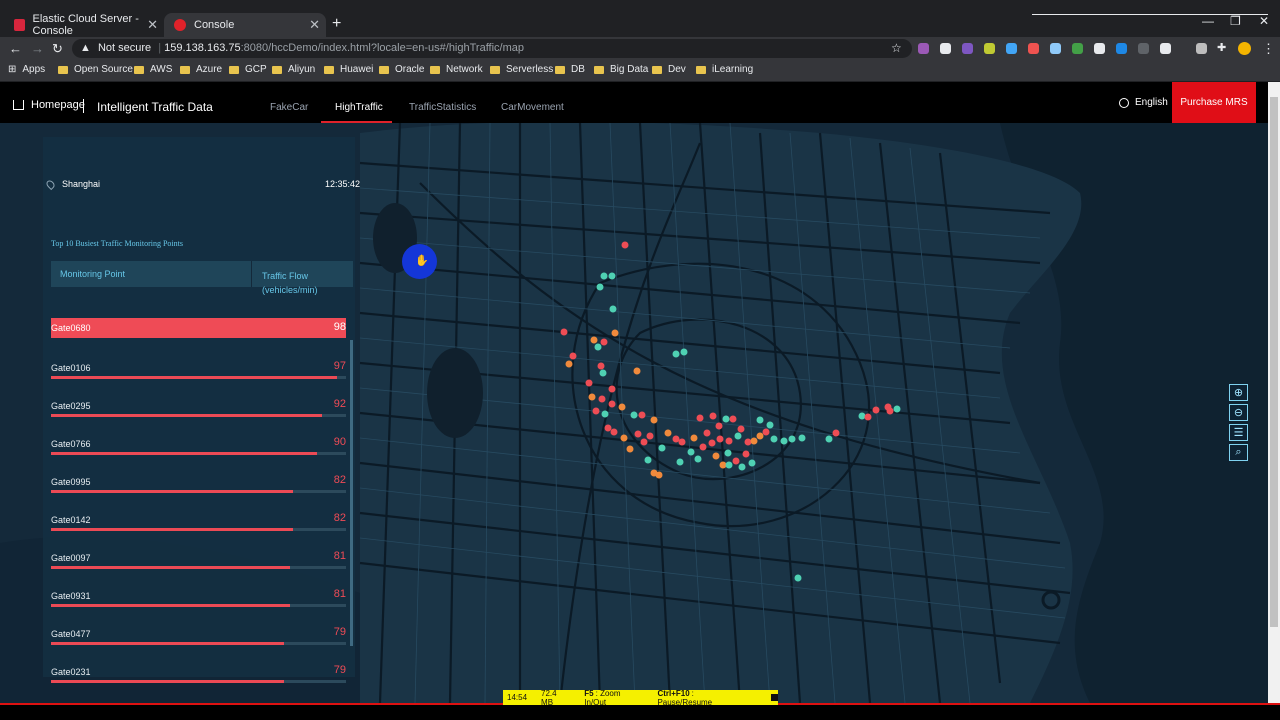  I want to click on tab-console: Console ✕, so click(245, 25).